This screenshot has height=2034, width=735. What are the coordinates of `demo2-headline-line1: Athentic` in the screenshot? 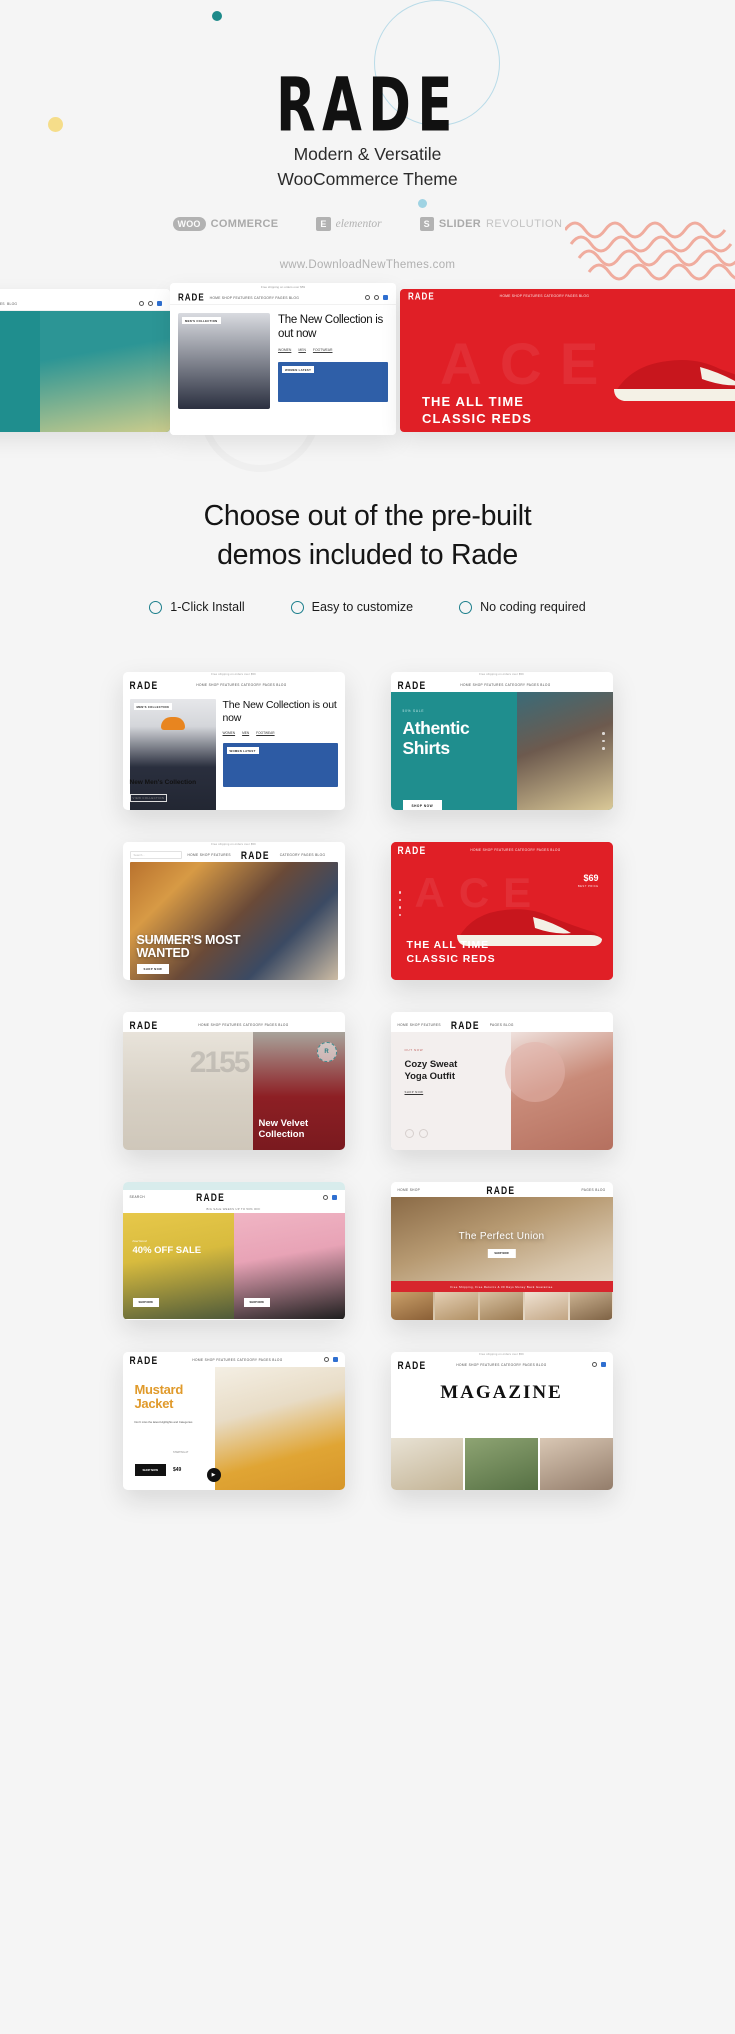 It's located at (436, 728).